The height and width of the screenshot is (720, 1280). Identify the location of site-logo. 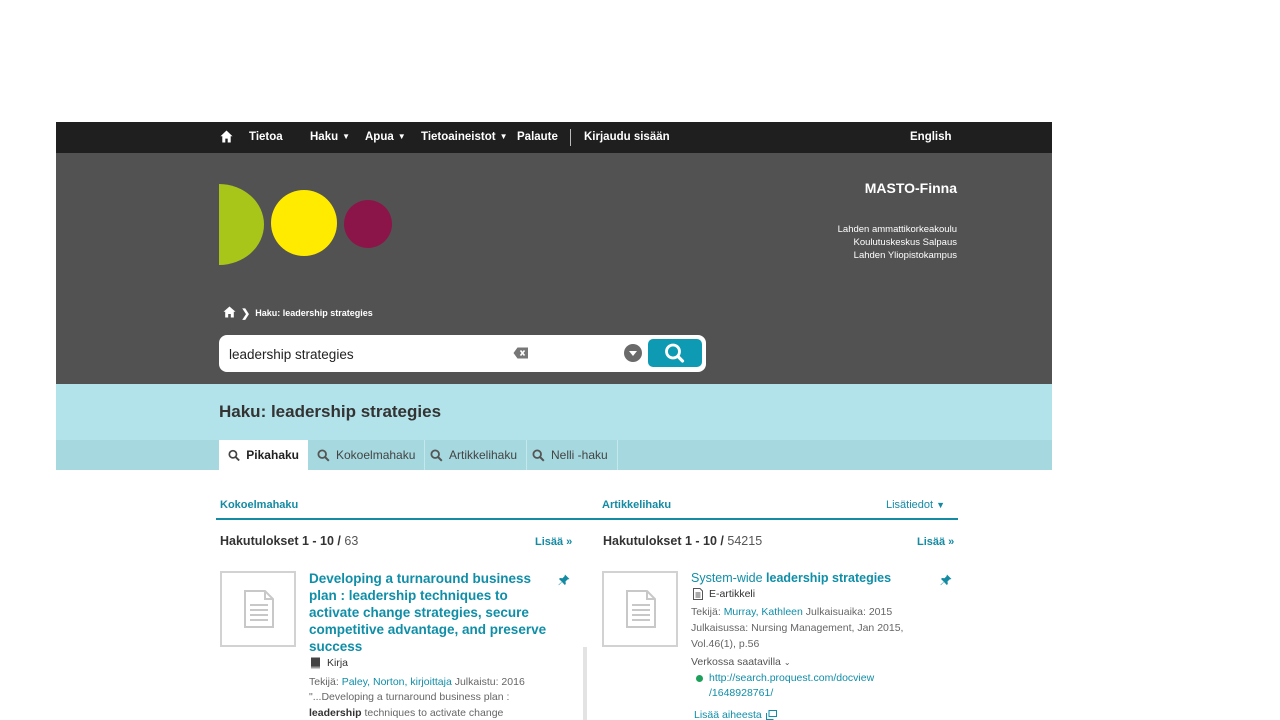
(306, 224).